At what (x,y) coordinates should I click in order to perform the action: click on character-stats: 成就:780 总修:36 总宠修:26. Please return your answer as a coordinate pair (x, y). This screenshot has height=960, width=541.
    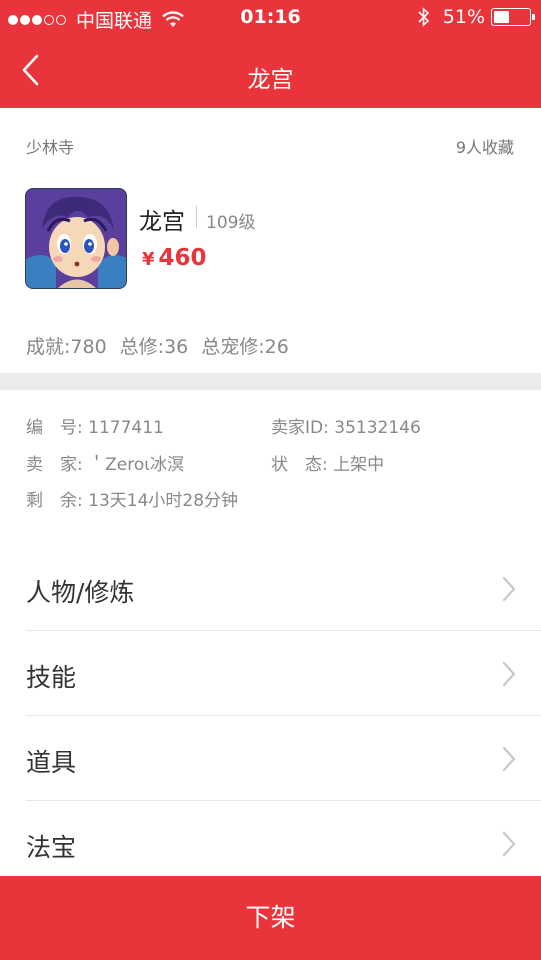
    Looking at the image, I should click on (164, 345).